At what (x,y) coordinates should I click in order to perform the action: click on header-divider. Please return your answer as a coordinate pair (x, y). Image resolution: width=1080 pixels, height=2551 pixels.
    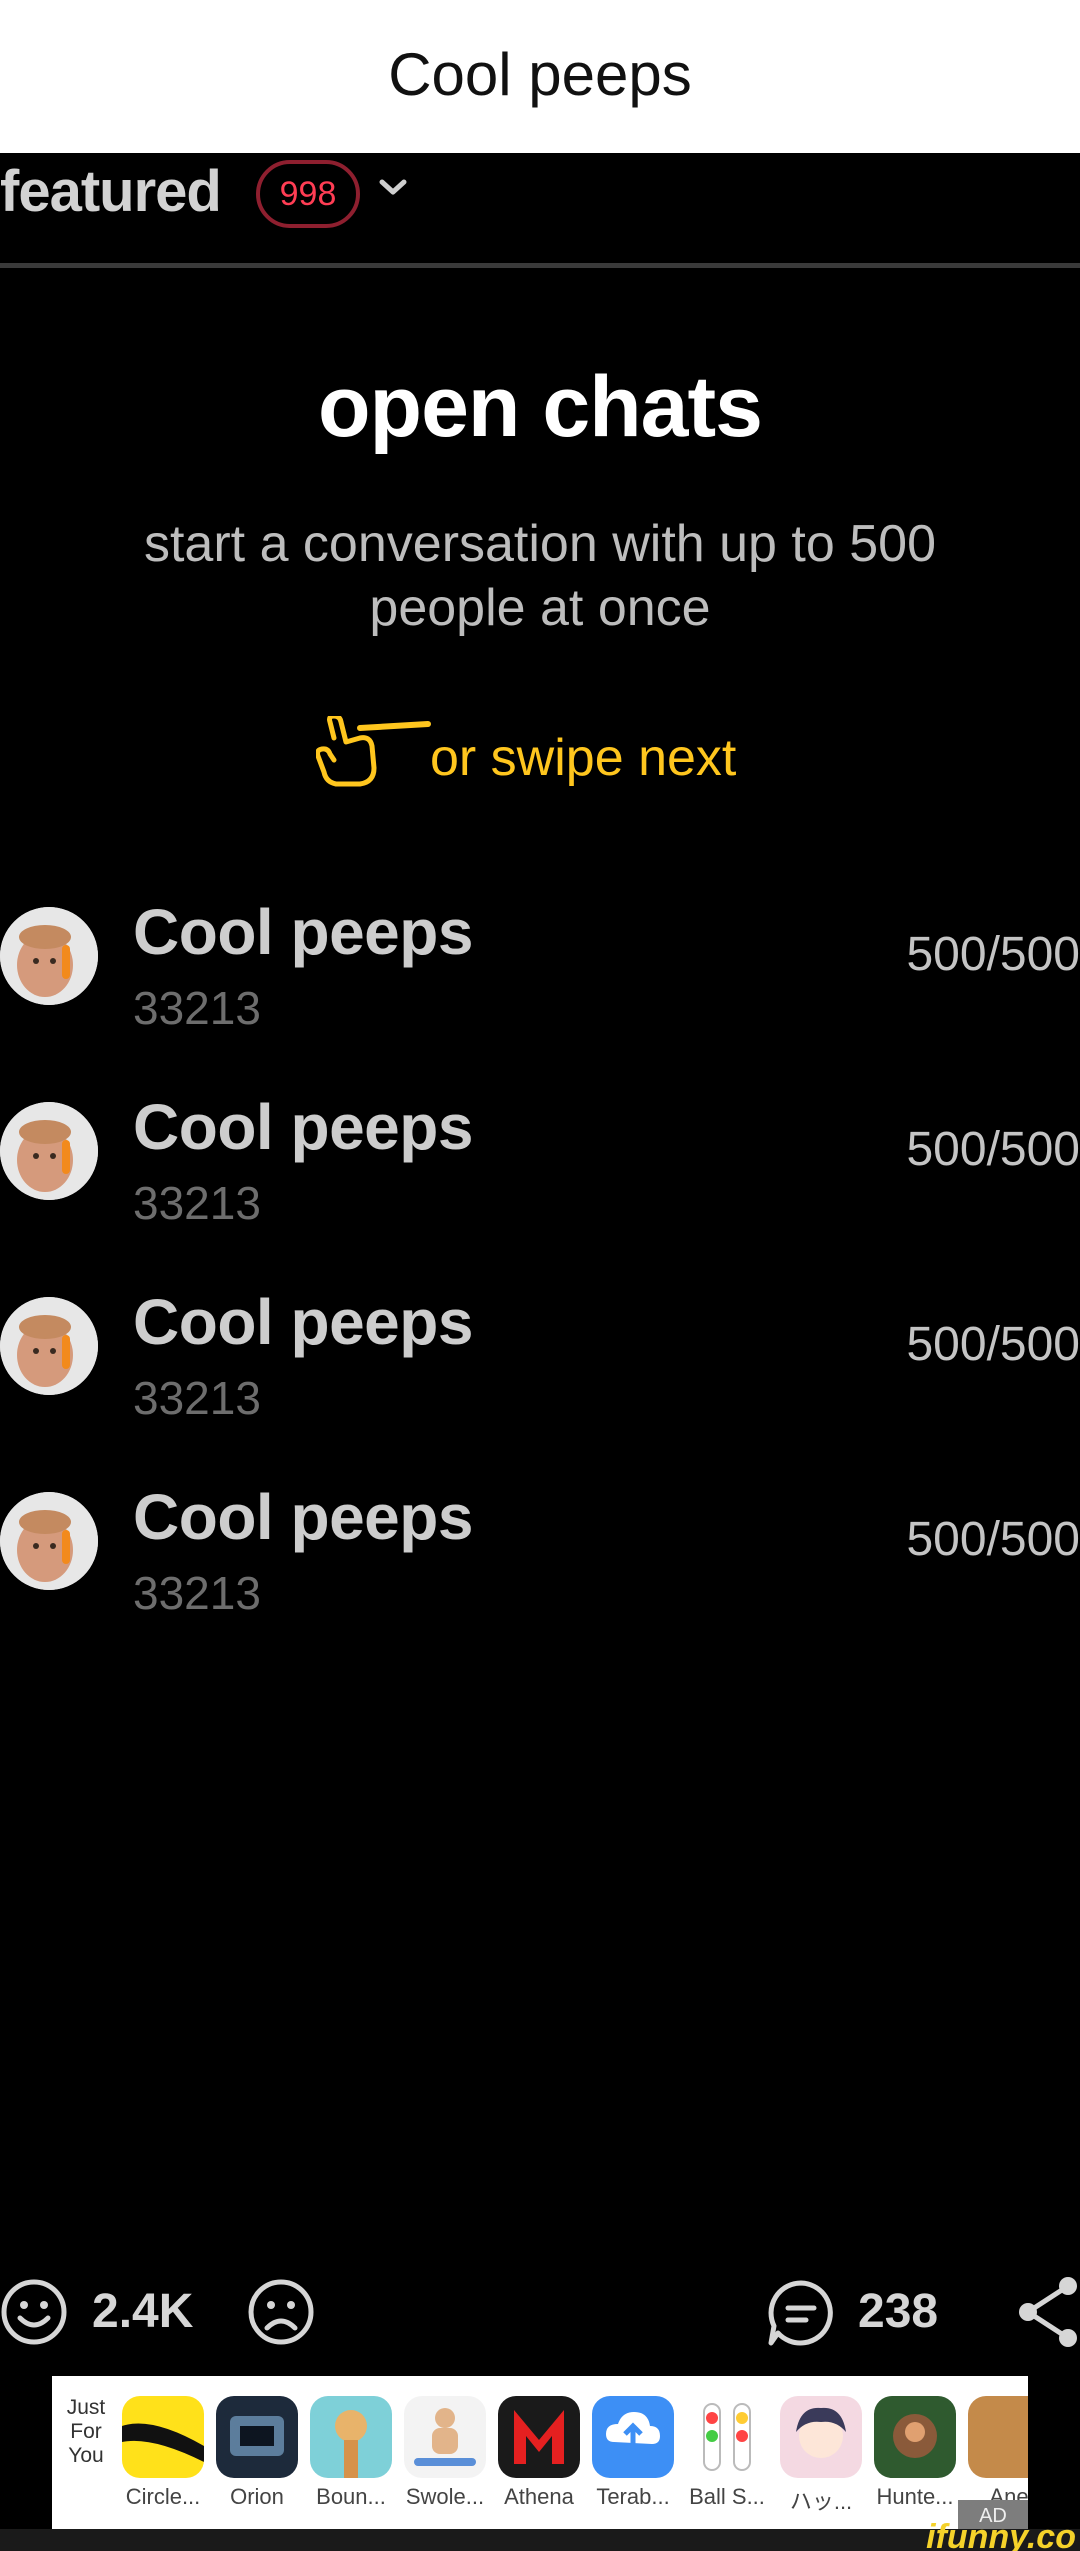
    Looking at the image, I should click on (540, 265).